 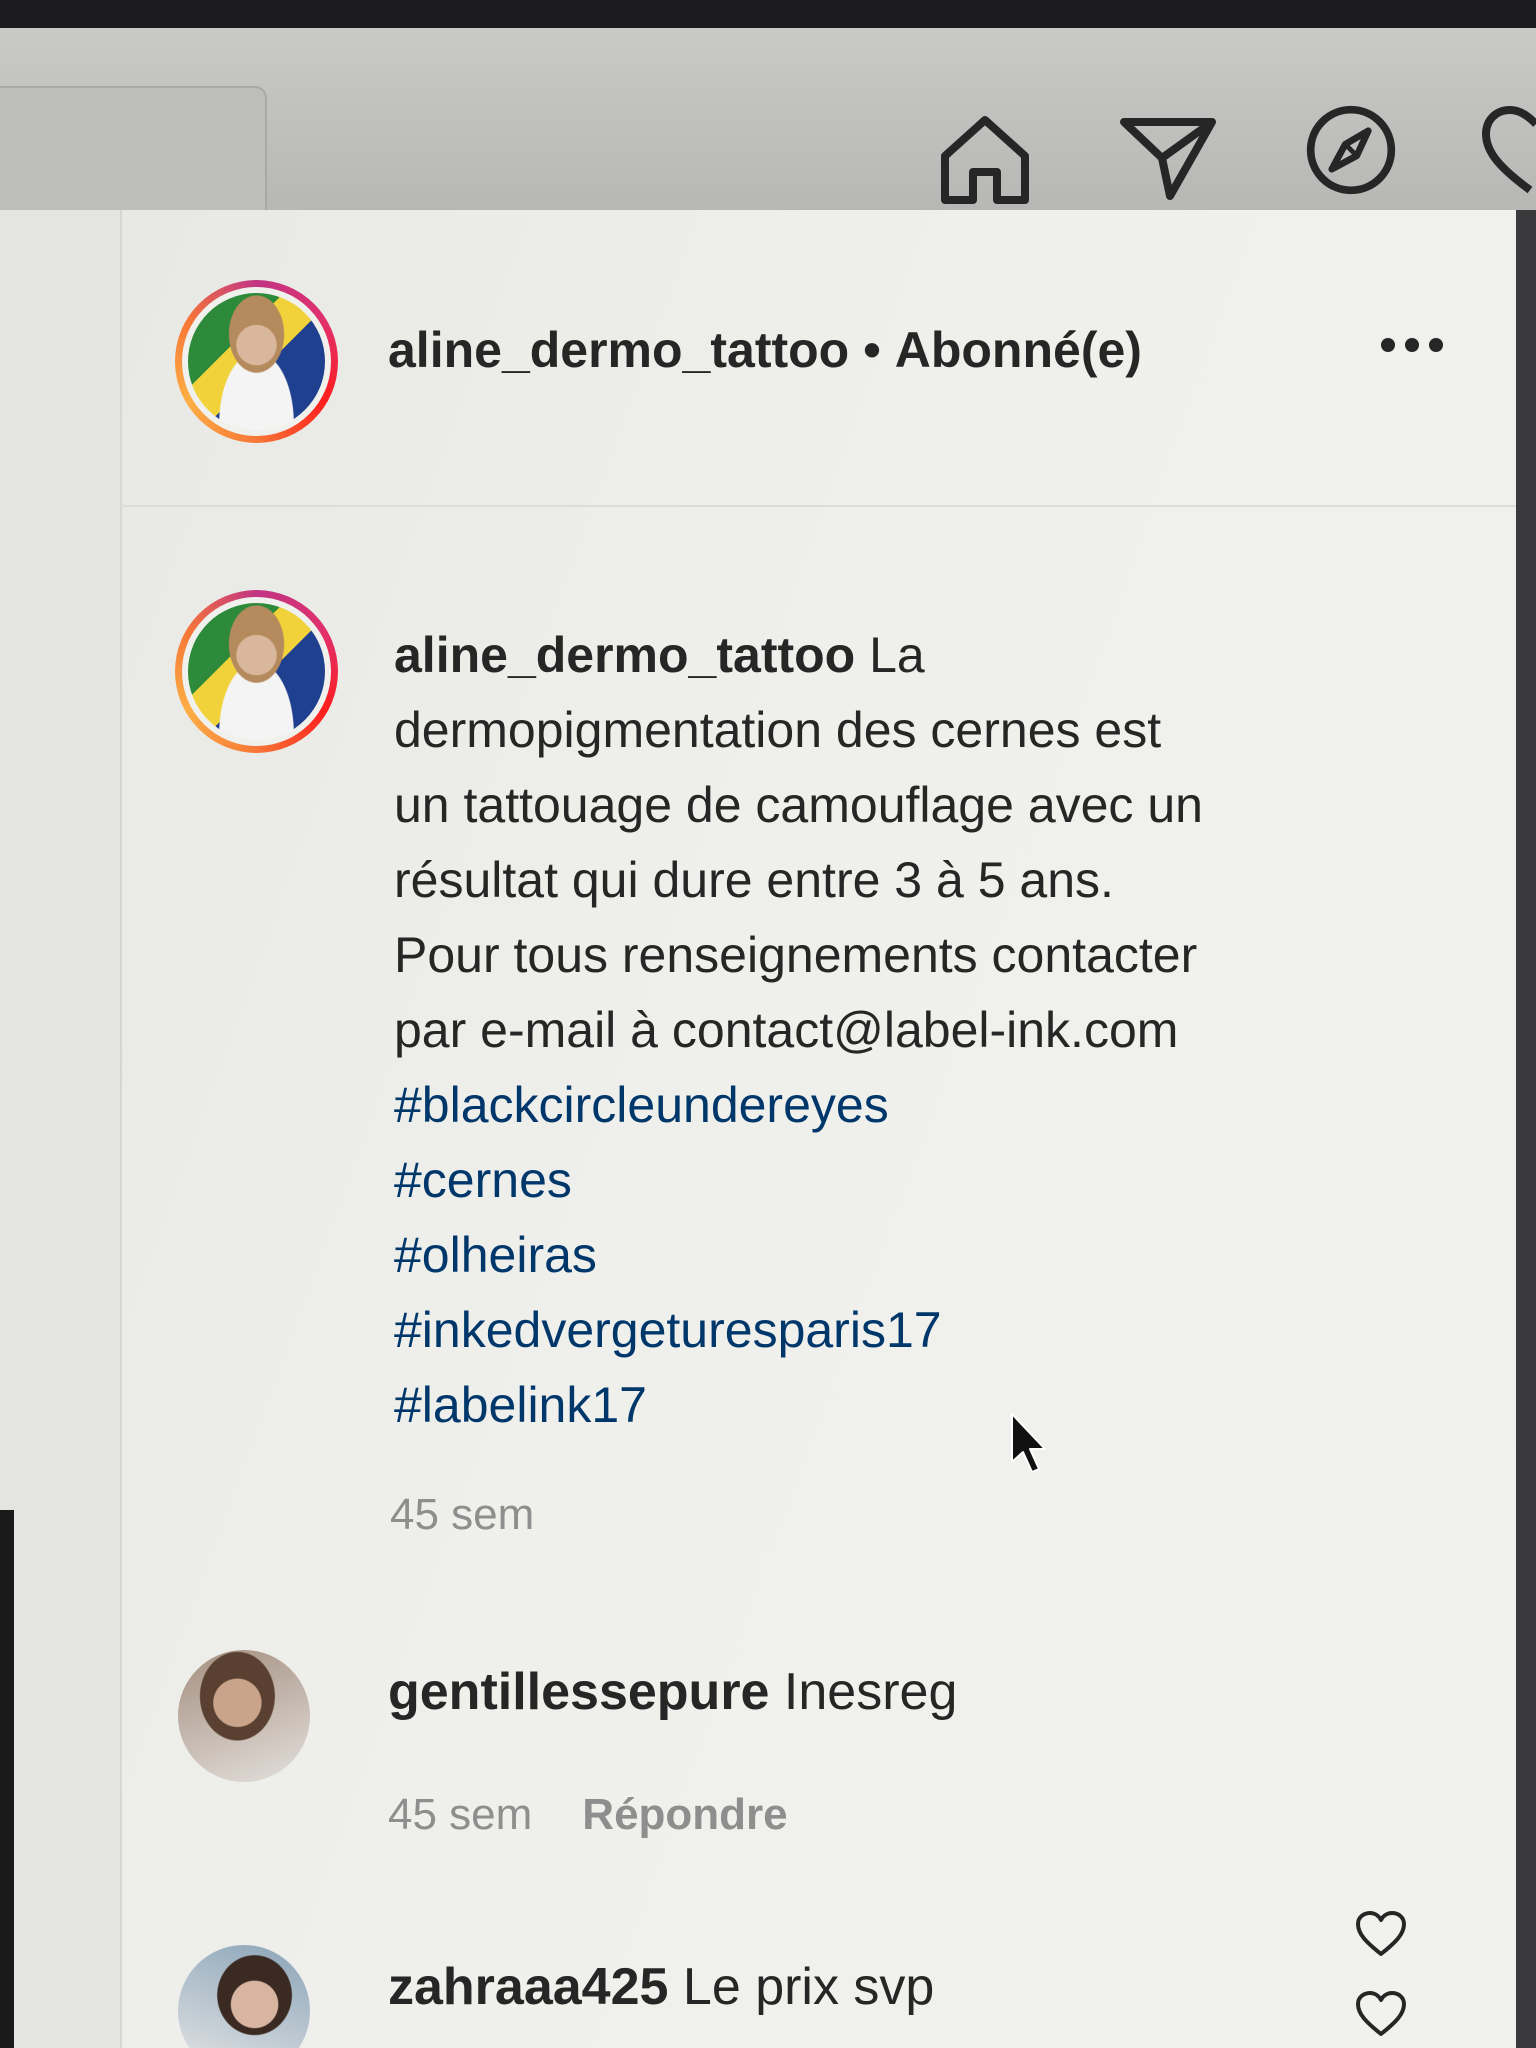 What do you see at coordinates (778, 730) in the screenshot?
I see `caption-line: dermopigmentation des cernes est` at bounding box center [778, 730].